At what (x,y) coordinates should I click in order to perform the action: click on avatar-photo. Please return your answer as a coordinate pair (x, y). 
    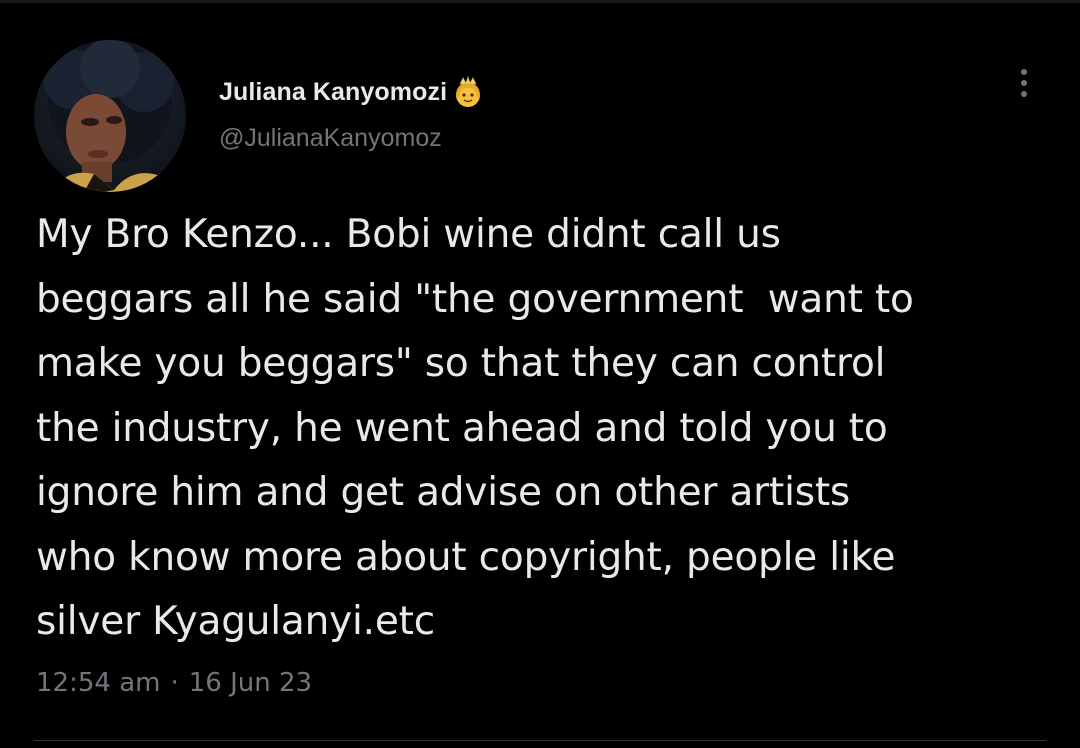
    Looking at the image, I should click on (109, 116).